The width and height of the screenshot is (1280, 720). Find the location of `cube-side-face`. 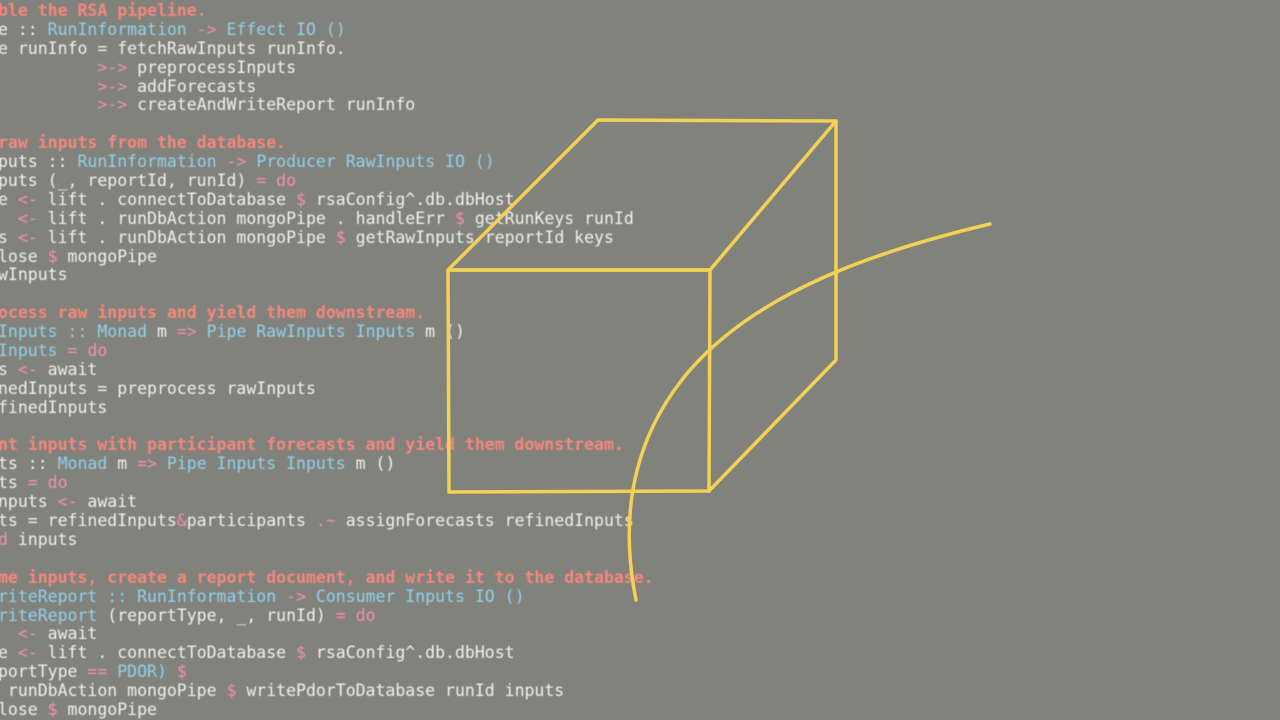

cube-side-face is located at coordinates (772, 306).